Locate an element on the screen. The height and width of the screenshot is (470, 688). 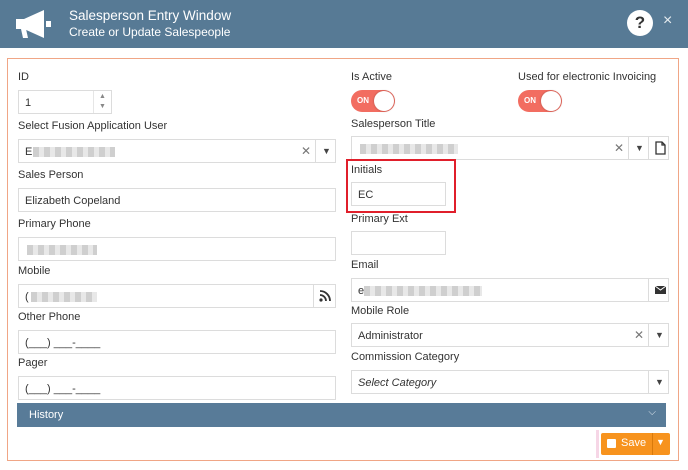
other-phone-input: (___) ___-____ is located at coordinates (177, 342).